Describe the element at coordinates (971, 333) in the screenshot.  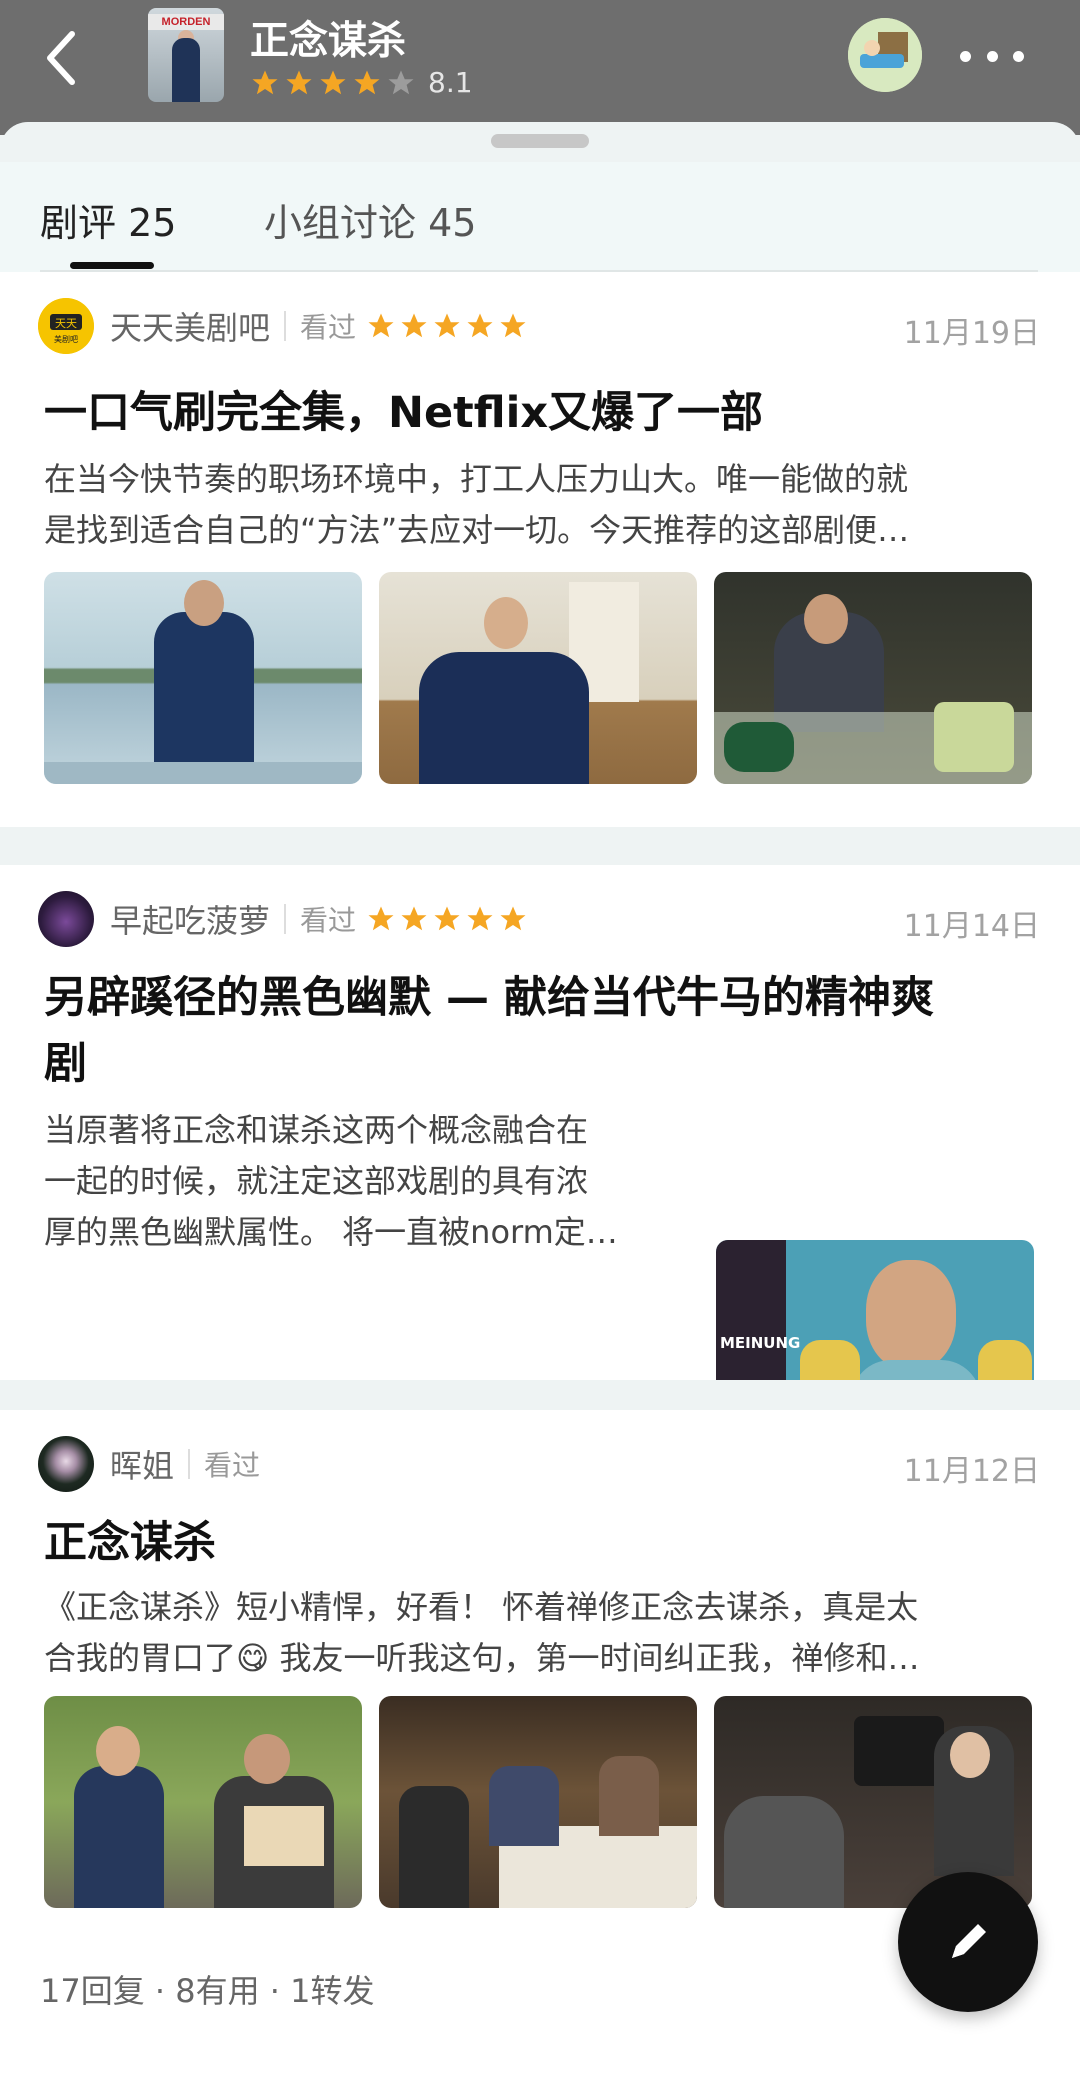
I see `review-date: 11月19日` at that location.